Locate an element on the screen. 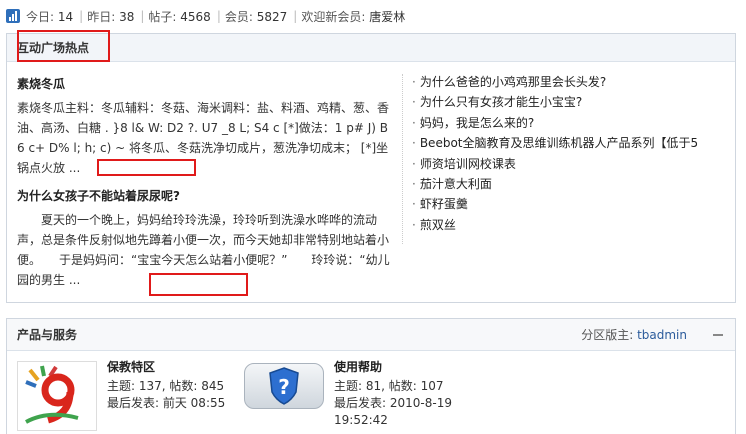 The image size is (746, 434). products-header: 产品与服务 分区版主: tbadmin is located at coordinates (371, 335).